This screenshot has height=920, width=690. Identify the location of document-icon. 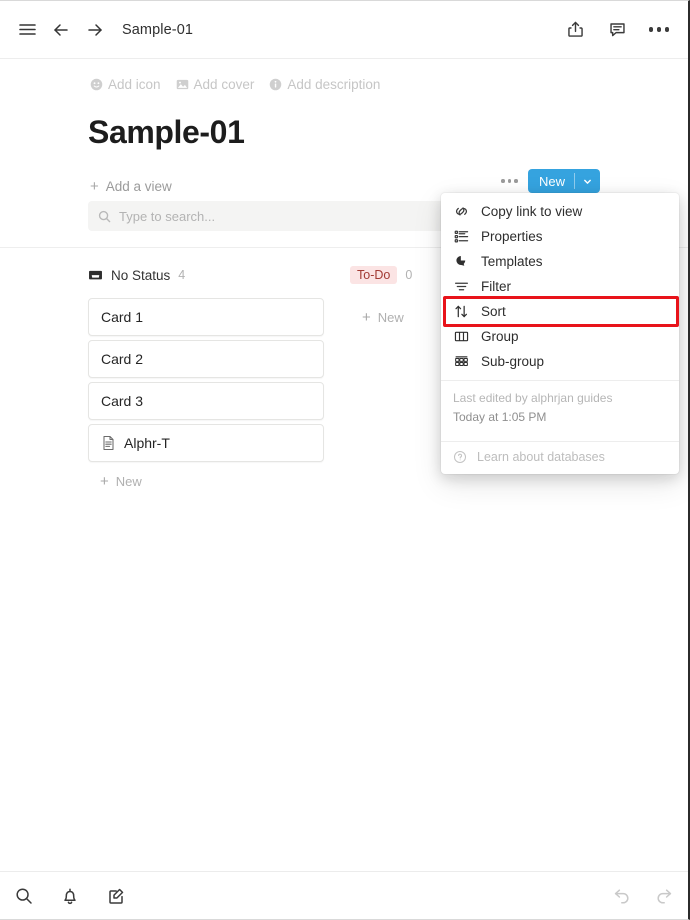
(108, 443).